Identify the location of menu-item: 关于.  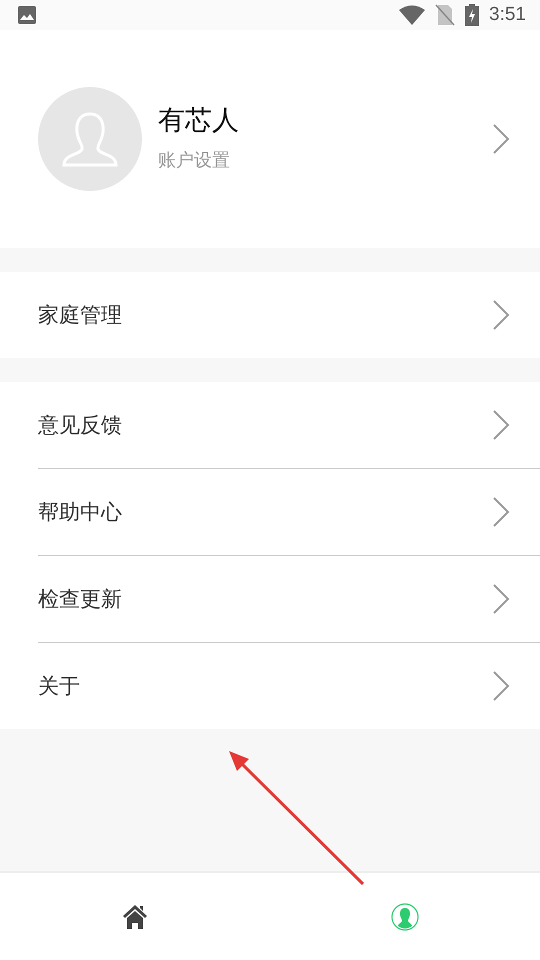
(289, 686).